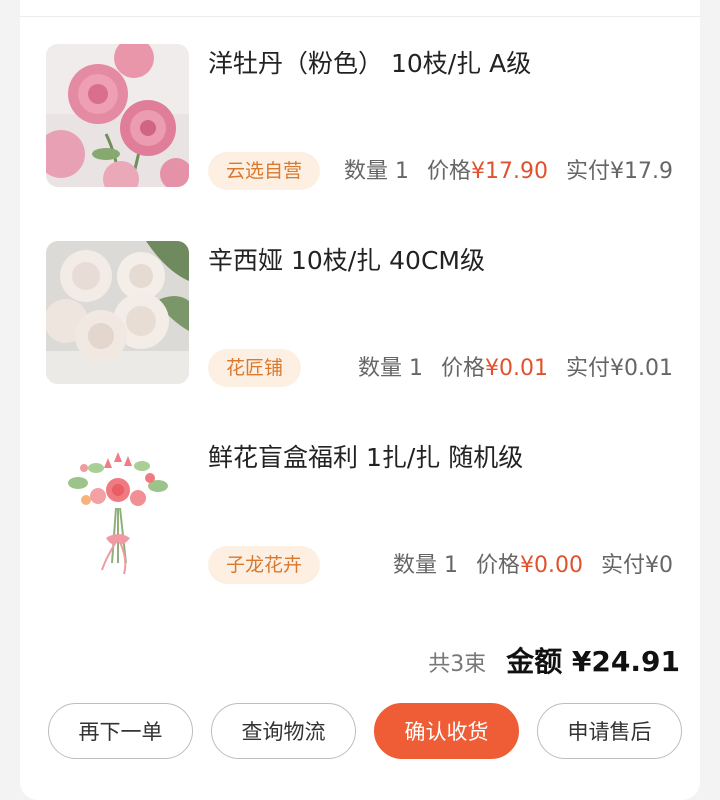 This screenshot has width=720, height=800. I want to click on after-sales-button: 申请售后, so click(609, 731).